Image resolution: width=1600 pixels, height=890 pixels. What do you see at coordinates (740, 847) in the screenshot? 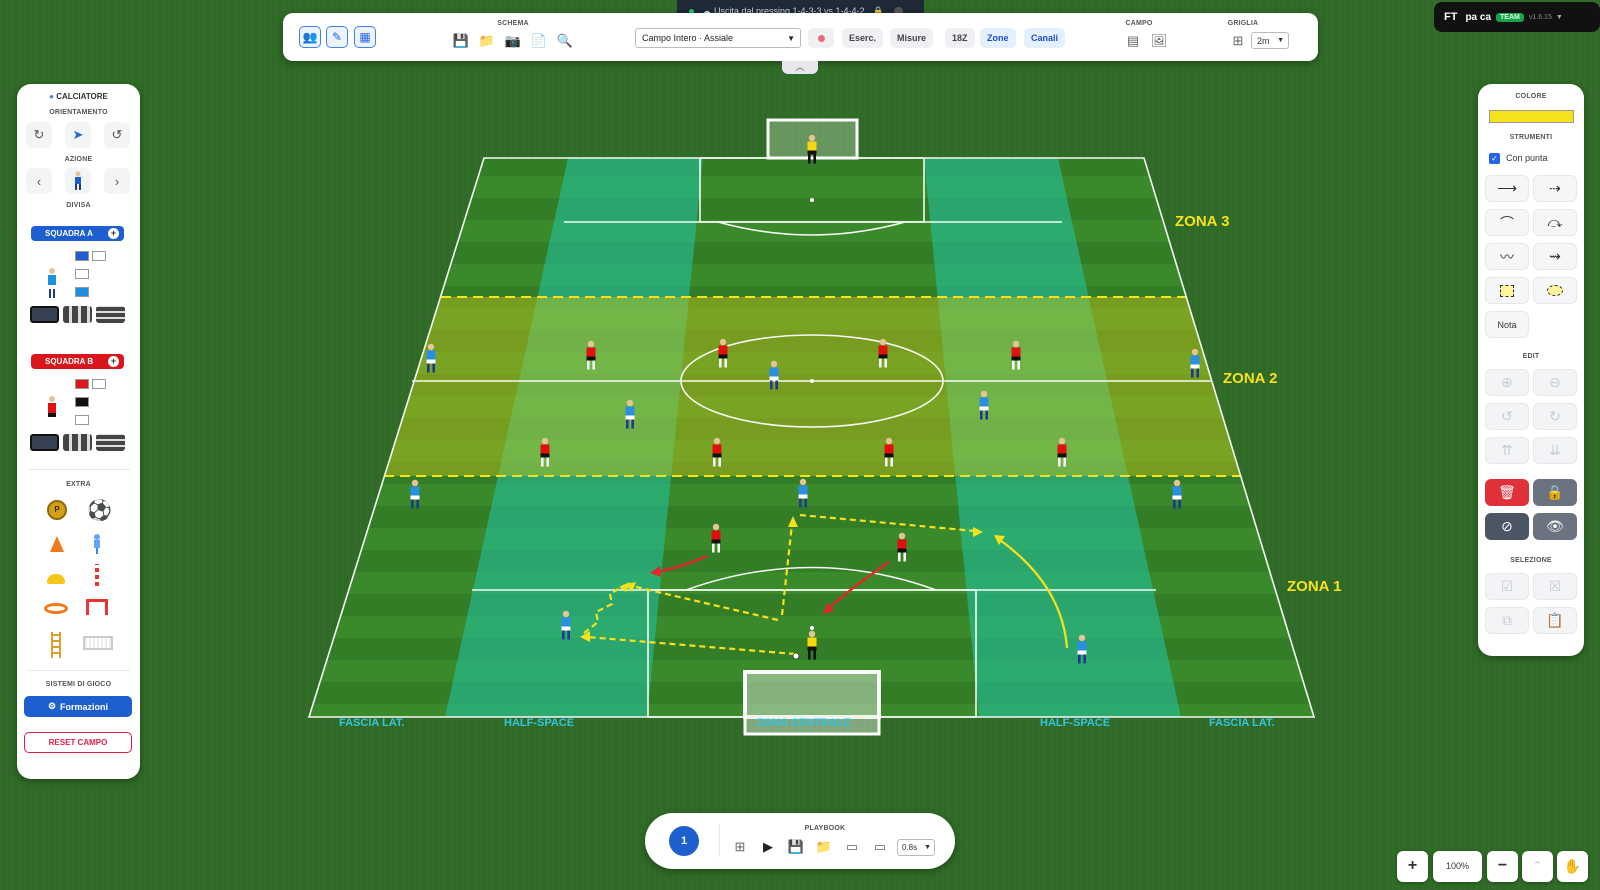
I see `add-frame-icon: ⊞` at bounding box center [740, 847].